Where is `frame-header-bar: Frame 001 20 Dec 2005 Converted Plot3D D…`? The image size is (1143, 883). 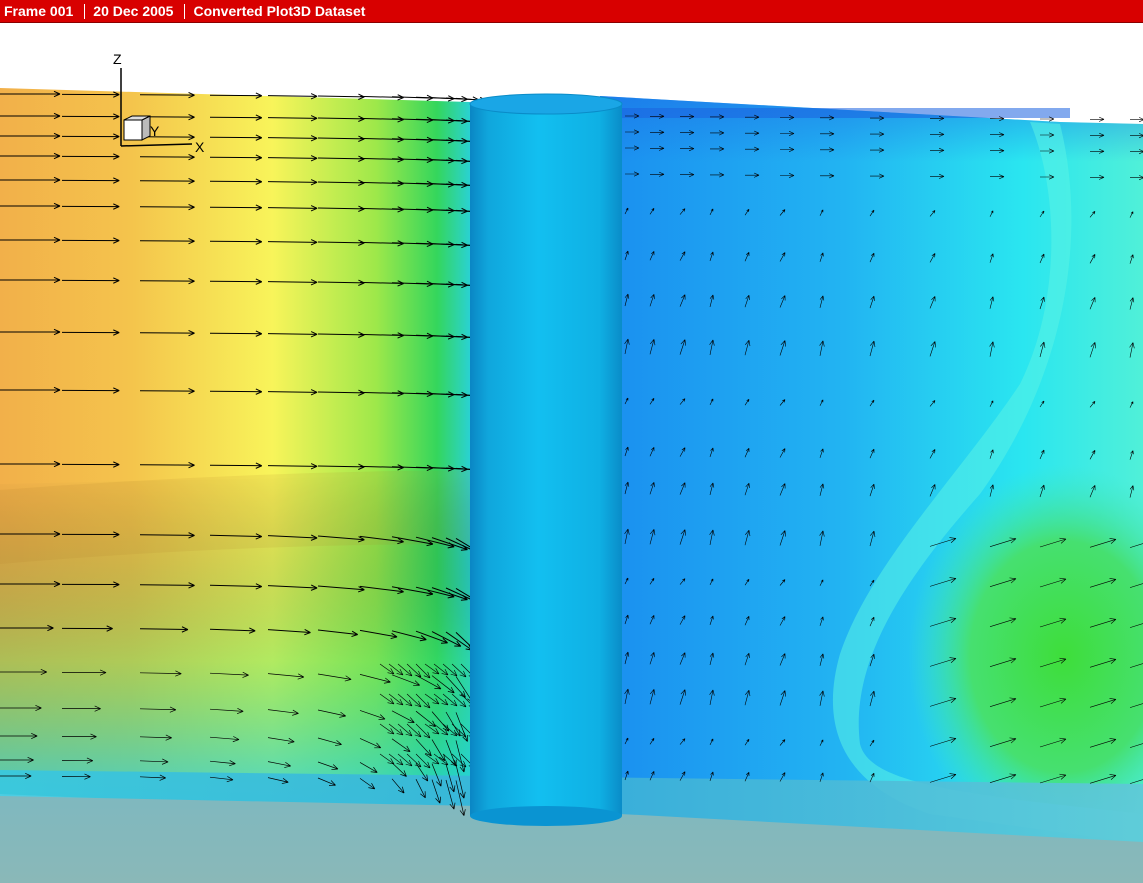 frame-header-bar: Frame 001 20 Dec 2005 Converted Plot3D D… is located at coordinates (571, 11).